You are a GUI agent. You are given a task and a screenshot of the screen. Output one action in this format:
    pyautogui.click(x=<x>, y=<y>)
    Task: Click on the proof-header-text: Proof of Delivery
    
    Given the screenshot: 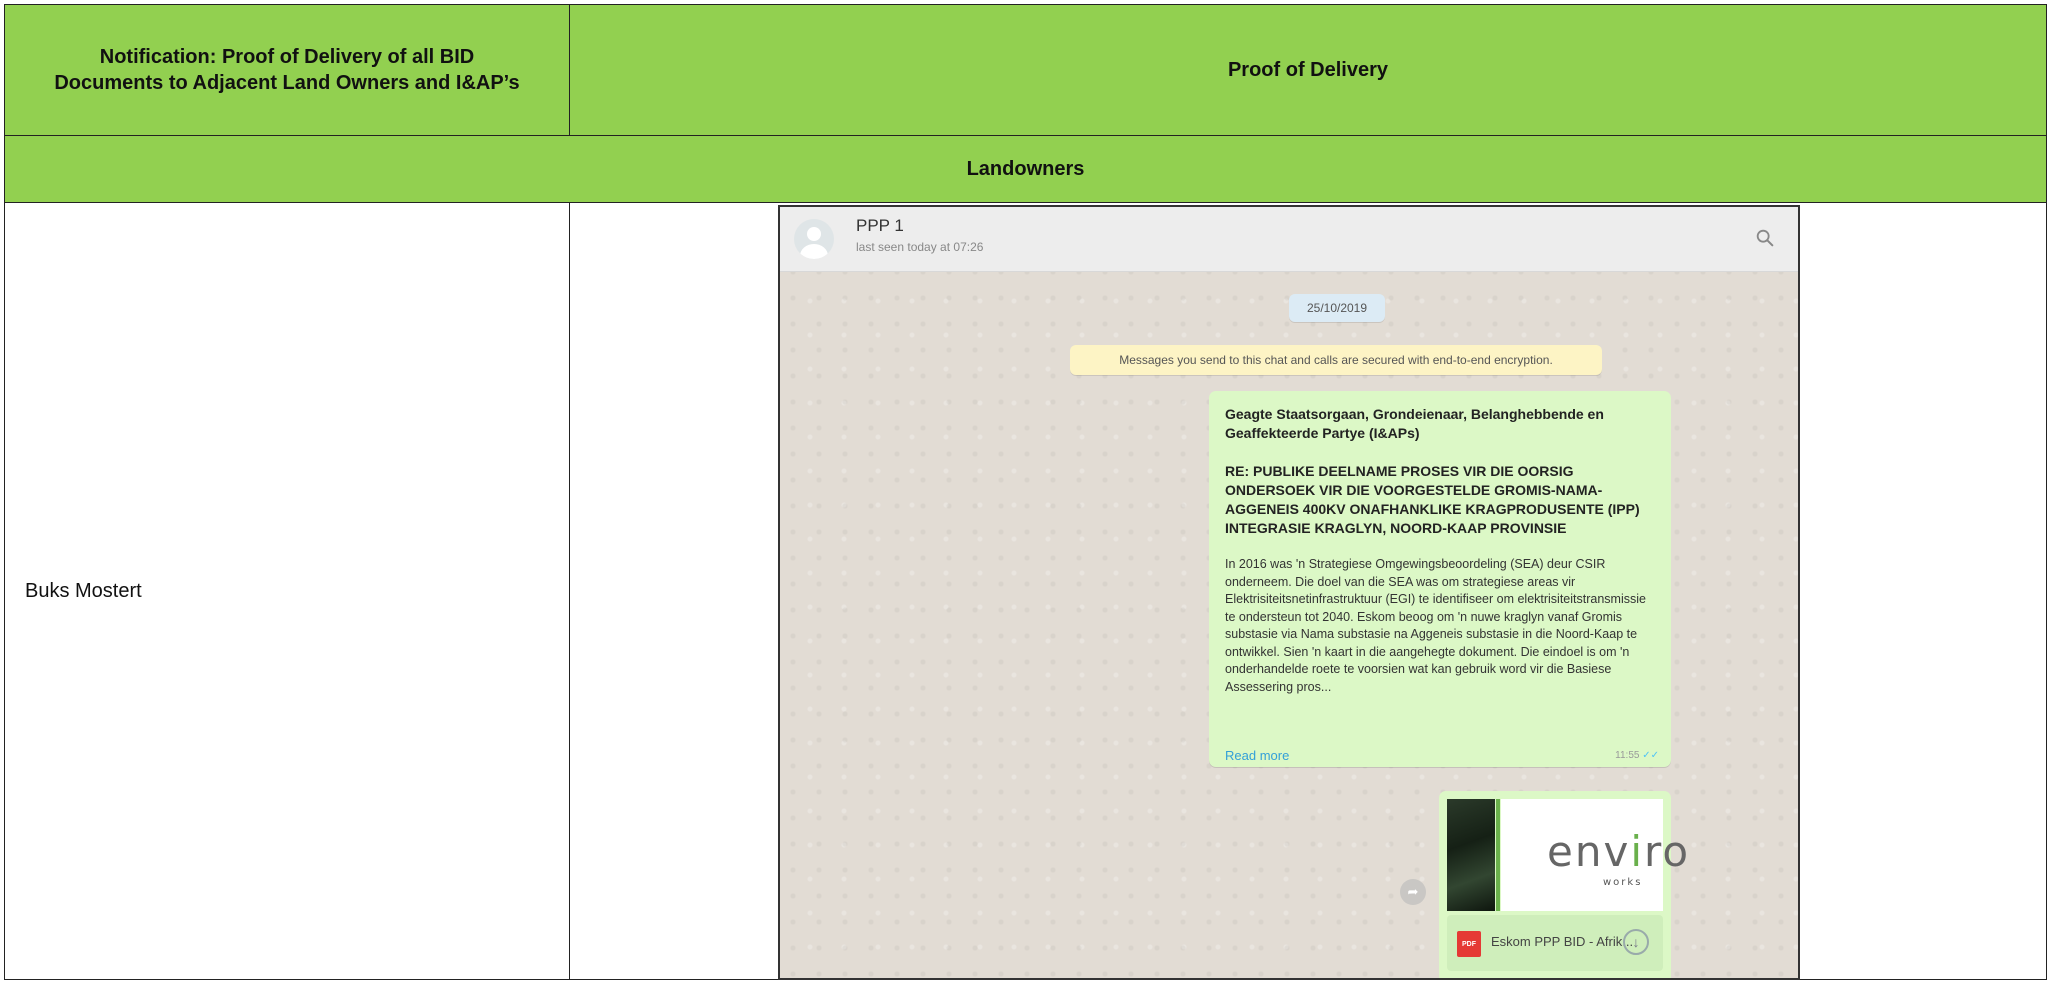 What is the action you would take?
    pyautogui.click(x=1308, y=69)
    